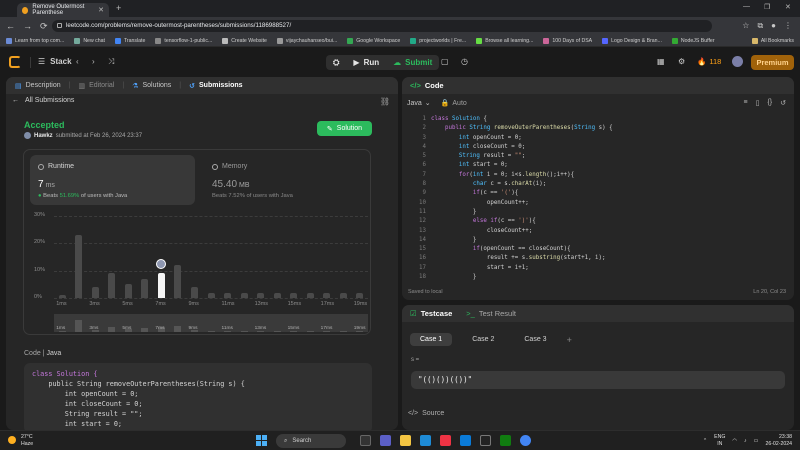 The width and height of the screenshot is (800, 450). Describe the element at coordinates (745, 103) in the screenshot. I see `format-icon: ≡` at that location.